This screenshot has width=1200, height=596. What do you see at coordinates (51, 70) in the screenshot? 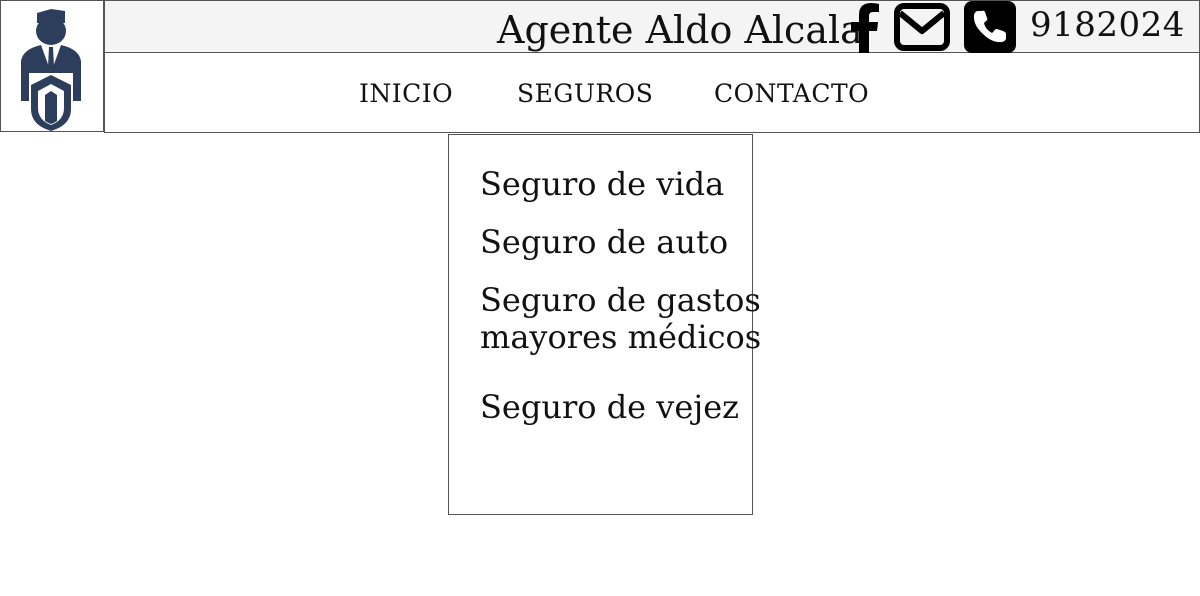
I see `agent-logo-icon` at bounding box center [51, 70].